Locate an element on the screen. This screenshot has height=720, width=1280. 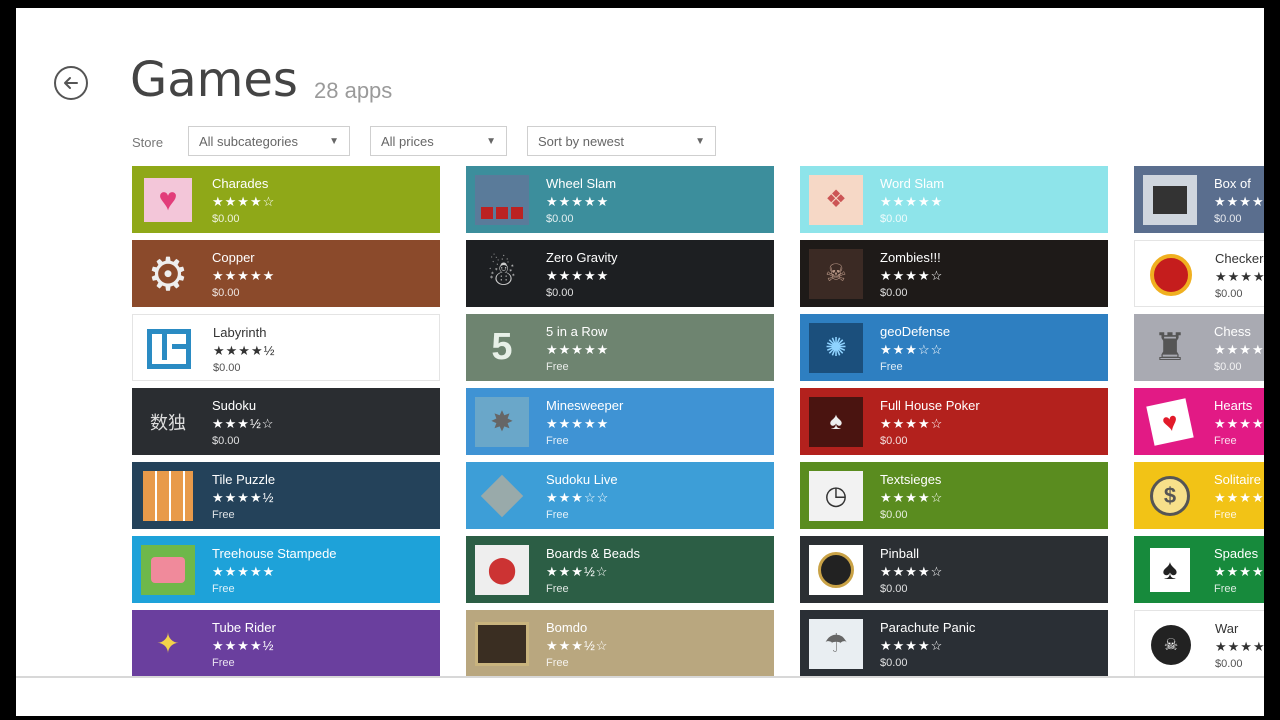
app-name: Chess is located at coordinates (1232, 331).